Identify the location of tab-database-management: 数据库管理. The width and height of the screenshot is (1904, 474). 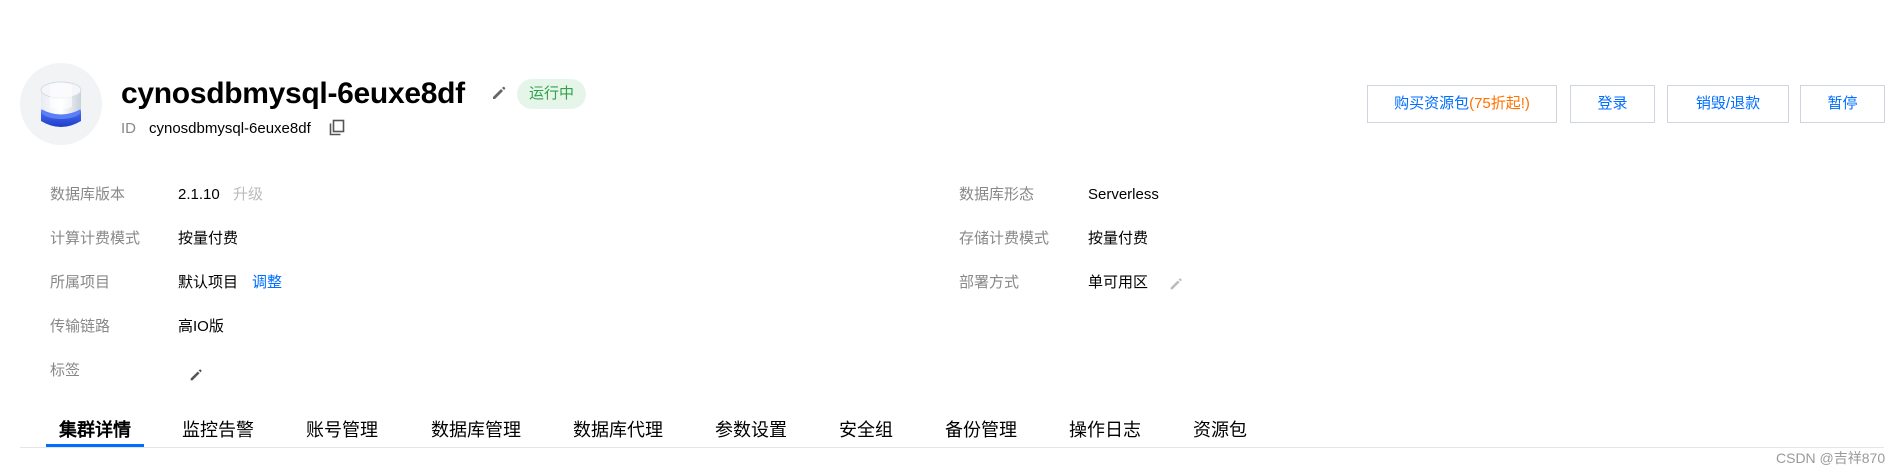
(476, 430).